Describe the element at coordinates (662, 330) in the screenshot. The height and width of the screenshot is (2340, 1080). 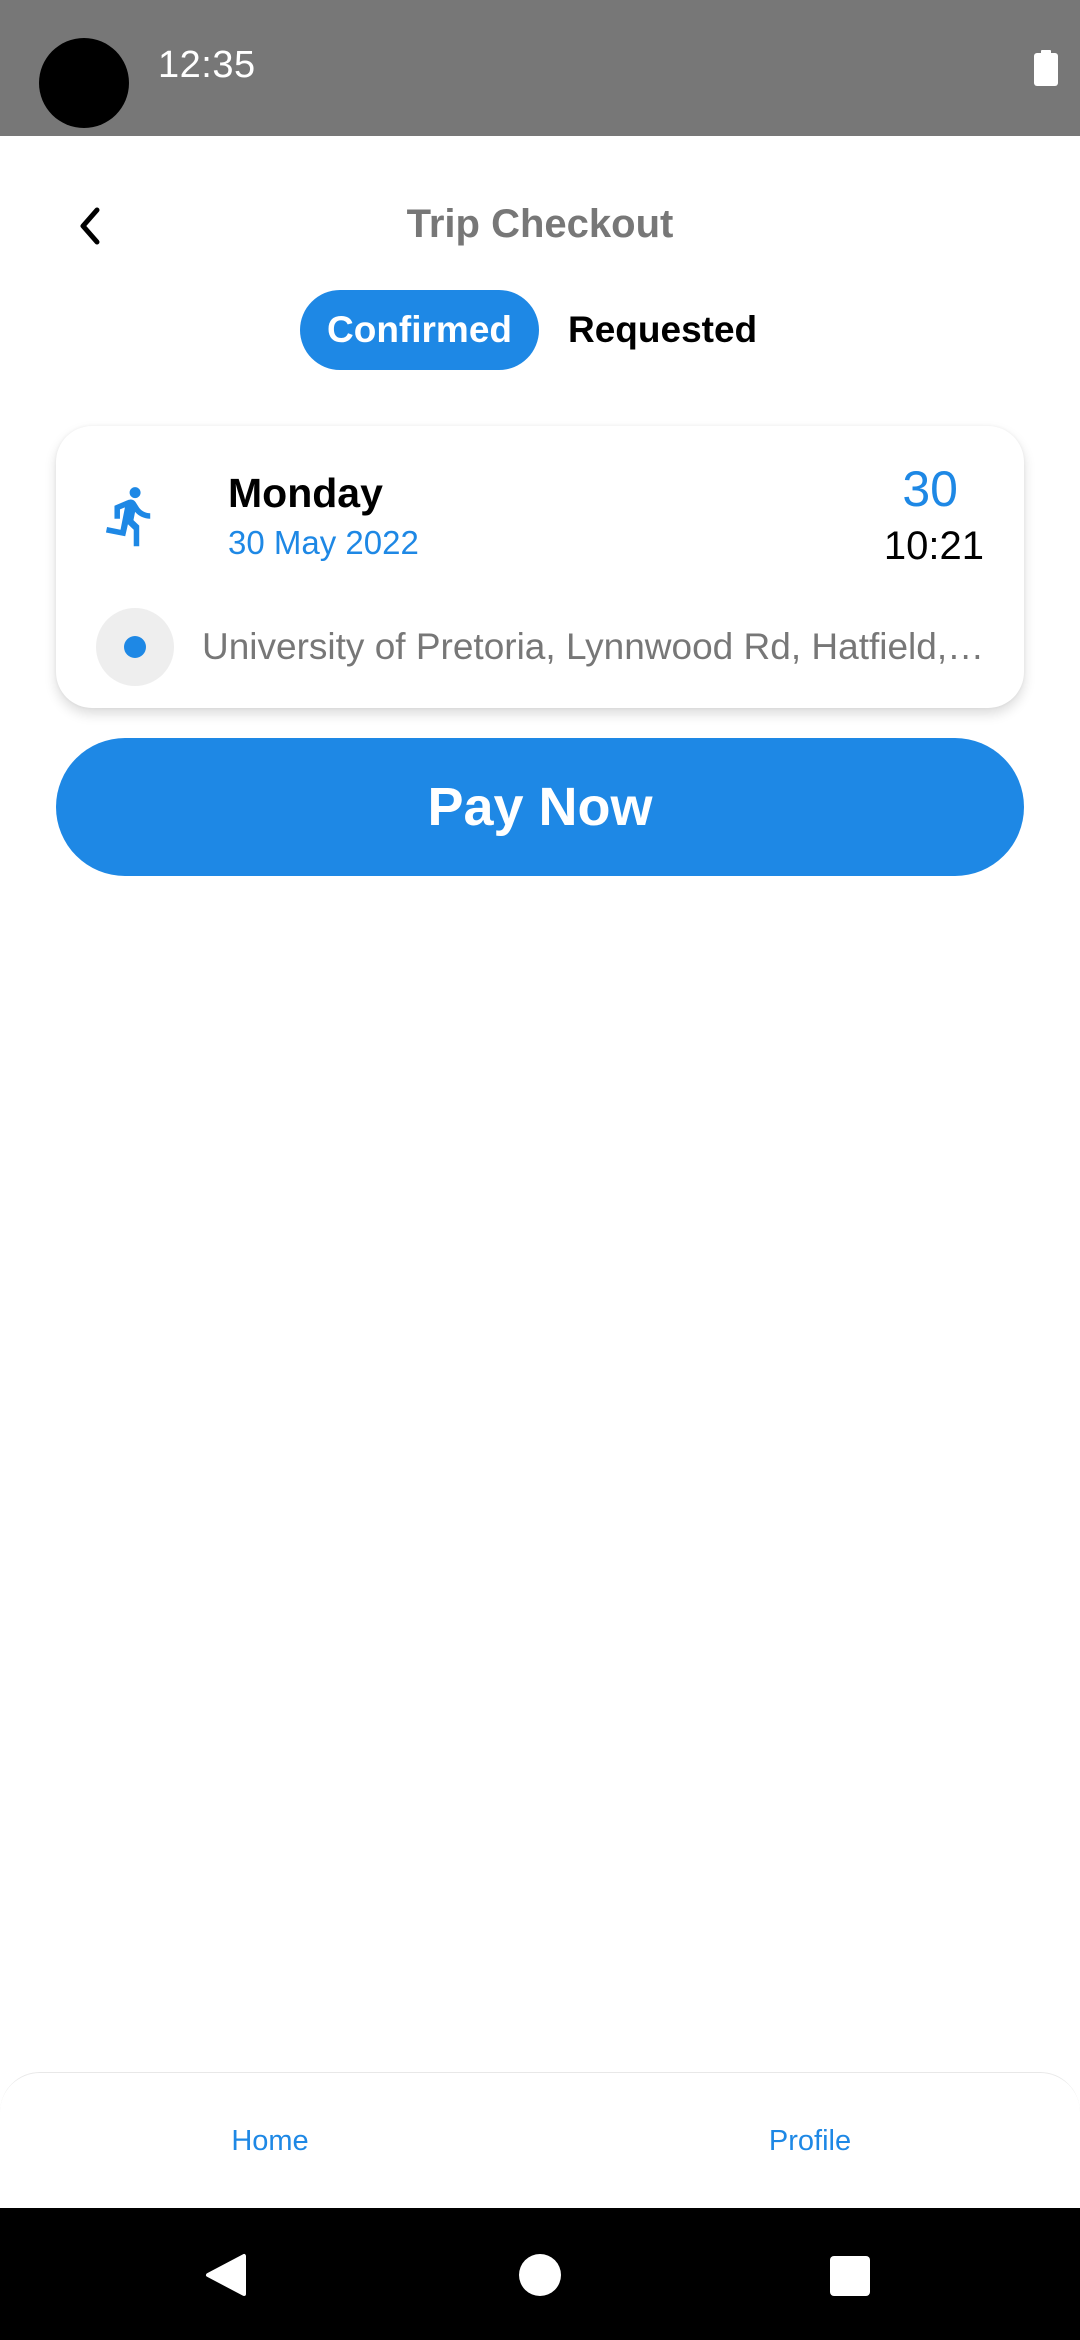
I see `tab-requested: Requested` at that location.